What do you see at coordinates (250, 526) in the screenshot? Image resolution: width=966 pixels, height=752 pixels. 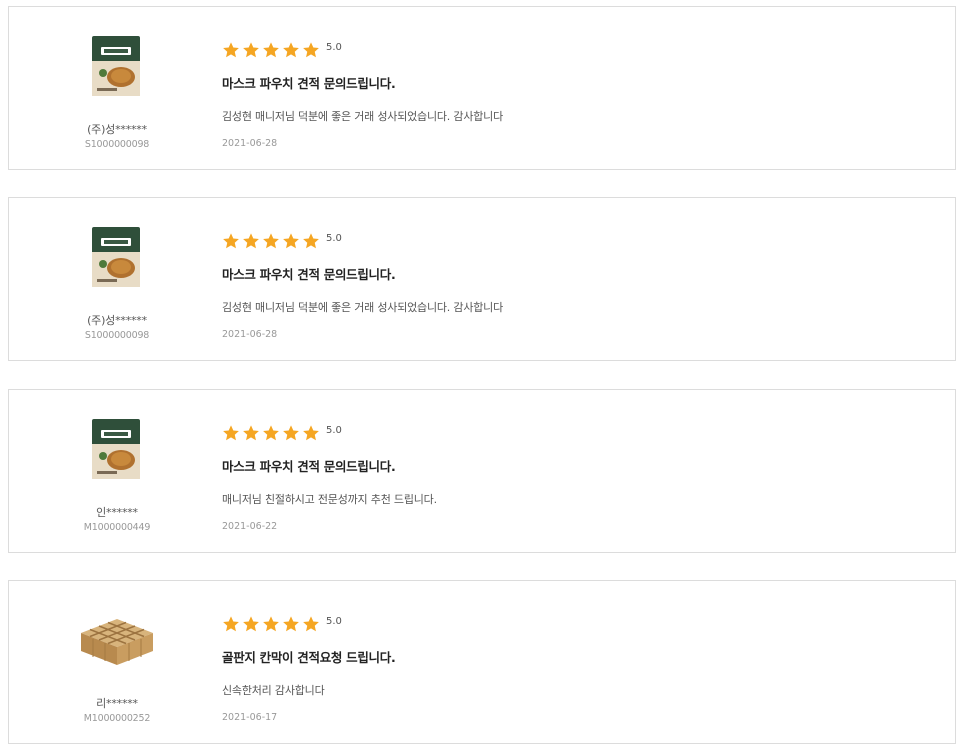 I see `review-date: 2021-06-22` at bounding box center [250, 526].